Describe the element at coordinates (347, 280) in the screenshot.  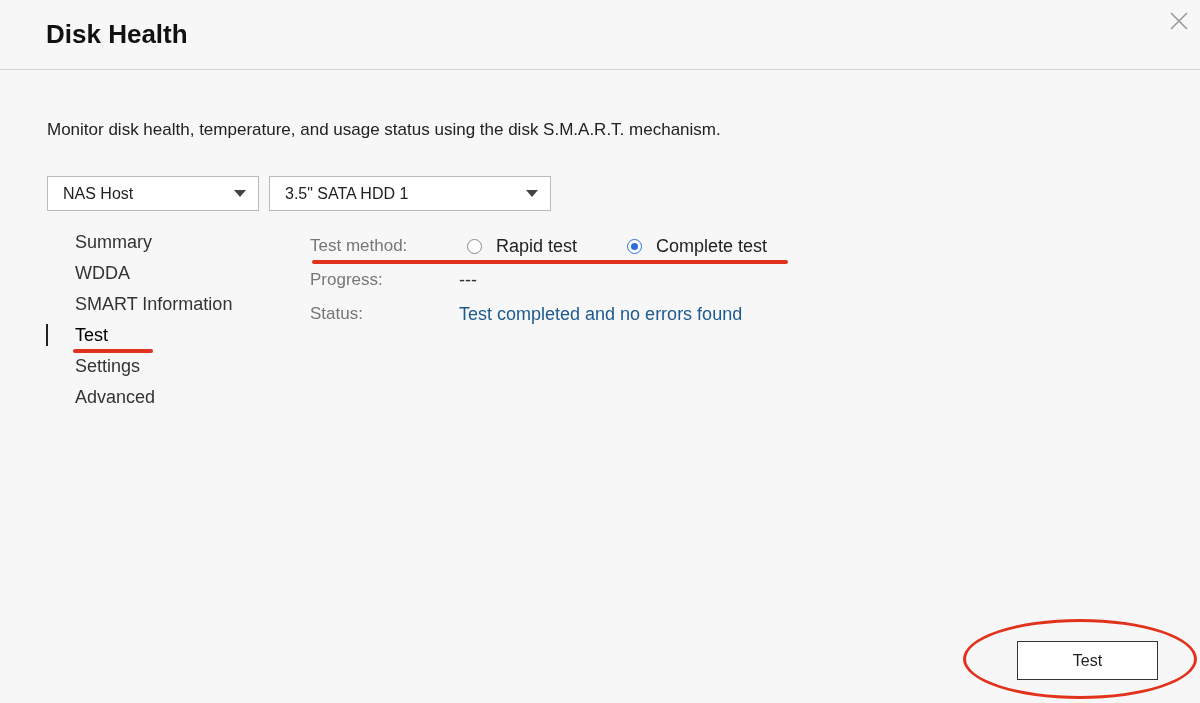
I see `field-label: Progress:` at that location.